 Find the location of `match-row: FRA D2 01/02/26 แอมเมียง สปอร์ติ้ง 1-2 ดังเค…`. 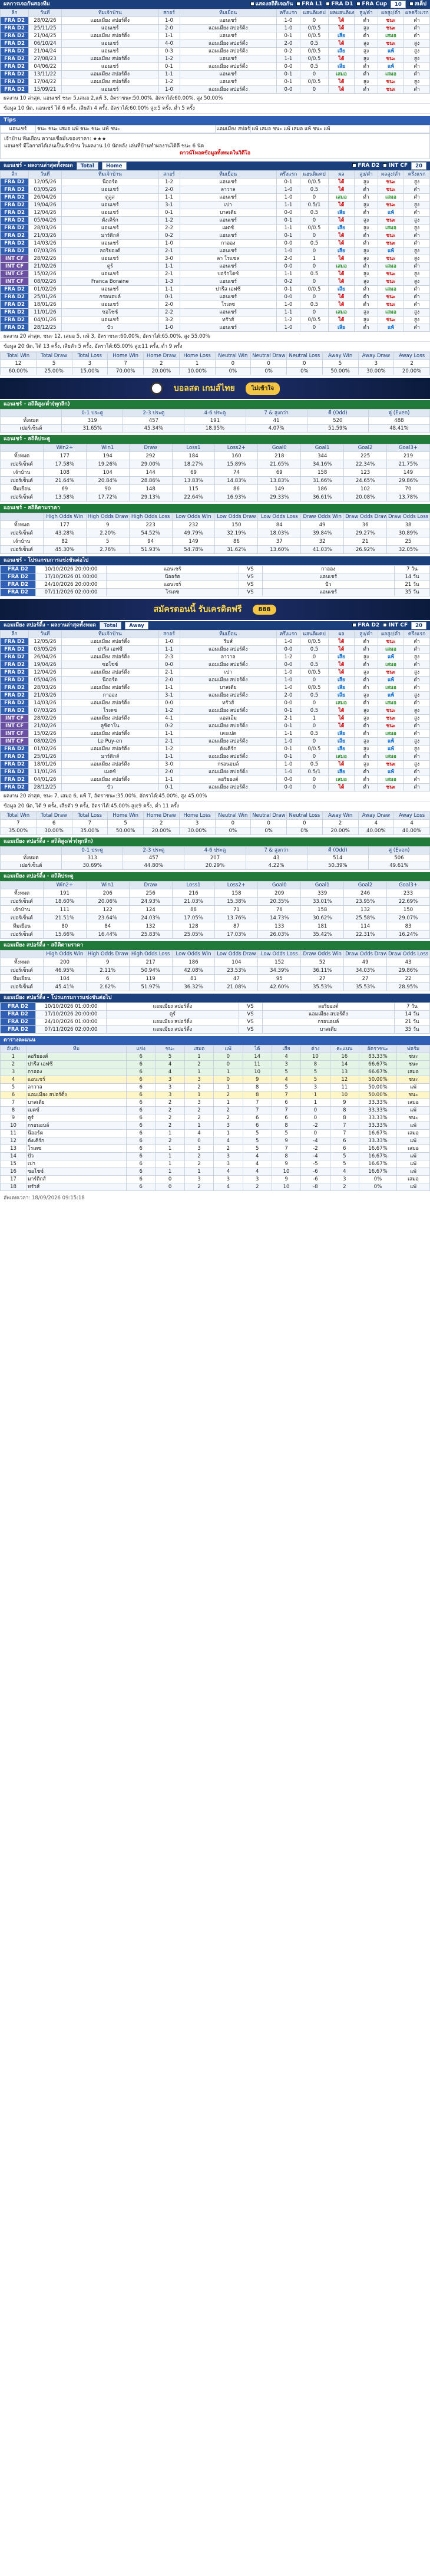

match-row: FRA D2 01/02/26 แอมเมียง สปอร์ติ้ง 1-2 ดังเค… is located at coordinates (215, 749).